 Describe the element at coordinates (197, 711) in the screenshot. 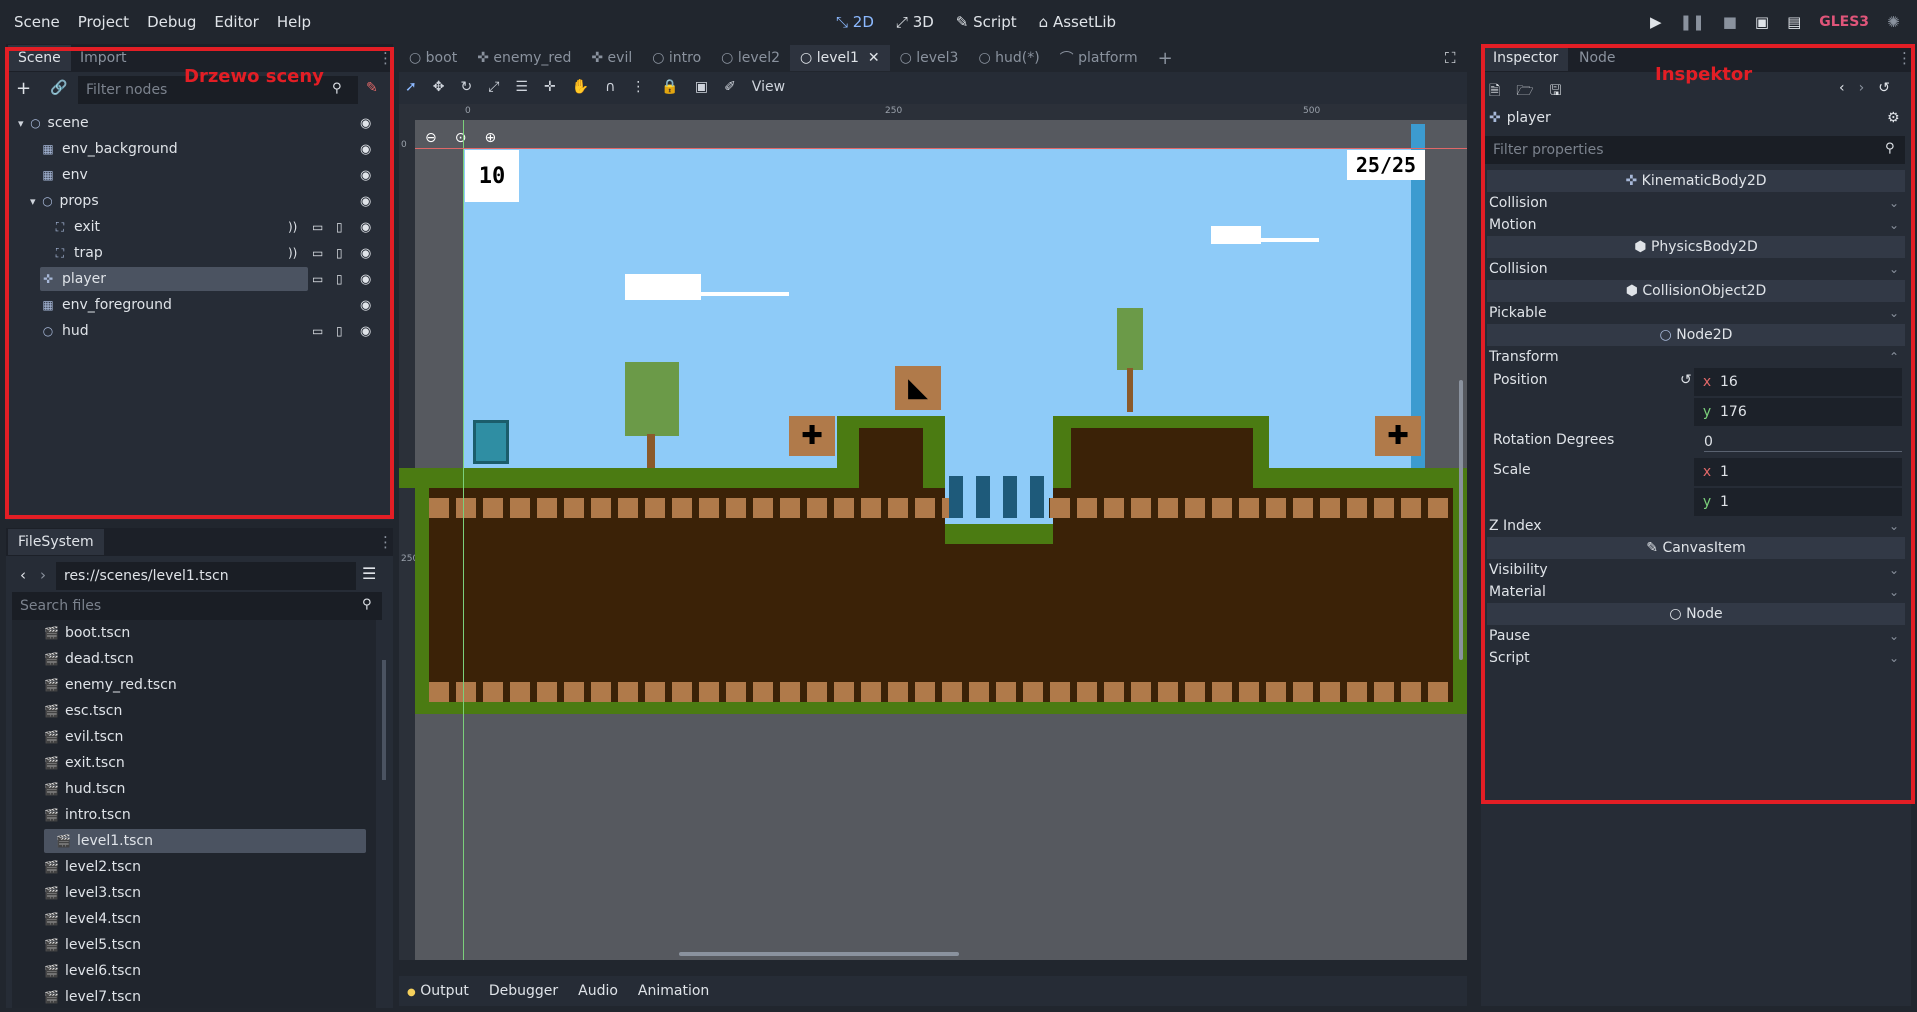

I see `file-item: 🎬 esc.tscn` at that location.